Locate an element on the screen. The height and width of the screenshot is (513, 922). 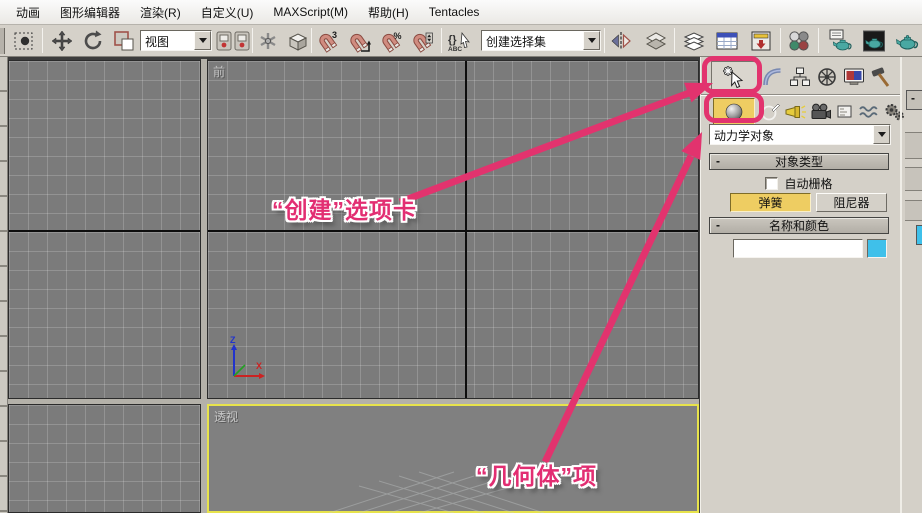
rollout-header-object-type: - 对象类型 is located at coordinates (799, 161).